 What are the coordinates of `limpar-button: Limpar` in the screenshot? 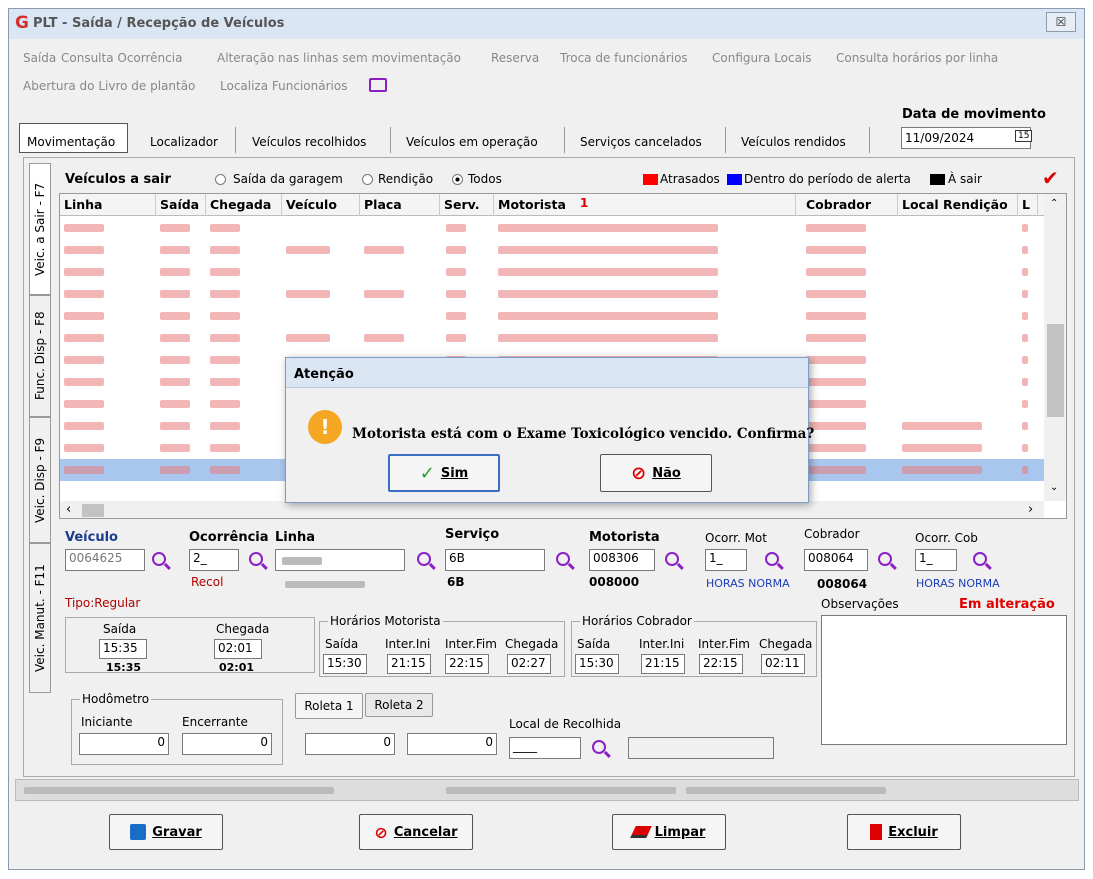 It's located at (669, 832).